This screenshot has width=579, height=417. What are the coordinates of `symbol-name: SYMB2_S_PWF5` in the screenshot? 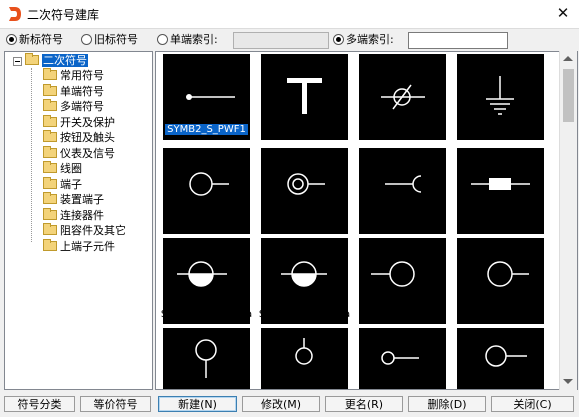 It's located at (206, 222).